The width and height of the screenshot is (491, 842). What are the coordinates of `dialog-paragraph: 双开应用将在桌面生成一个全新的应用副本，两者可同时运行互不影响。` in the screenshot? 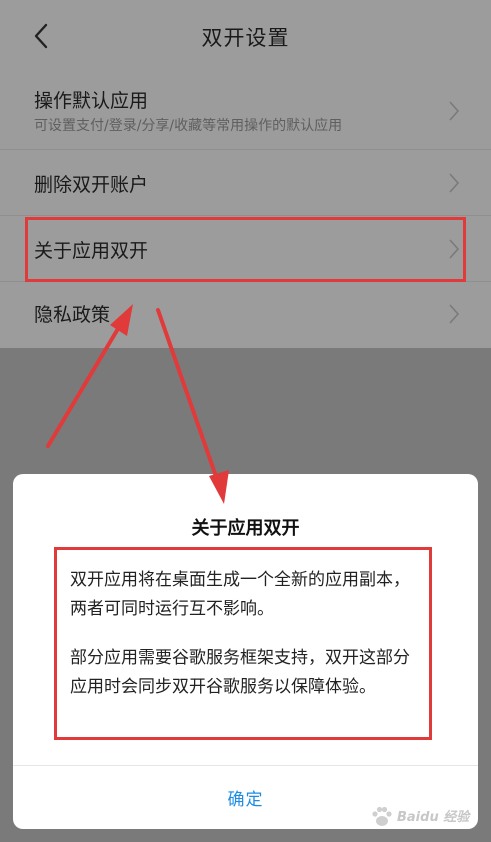 It's located at (240, 594).